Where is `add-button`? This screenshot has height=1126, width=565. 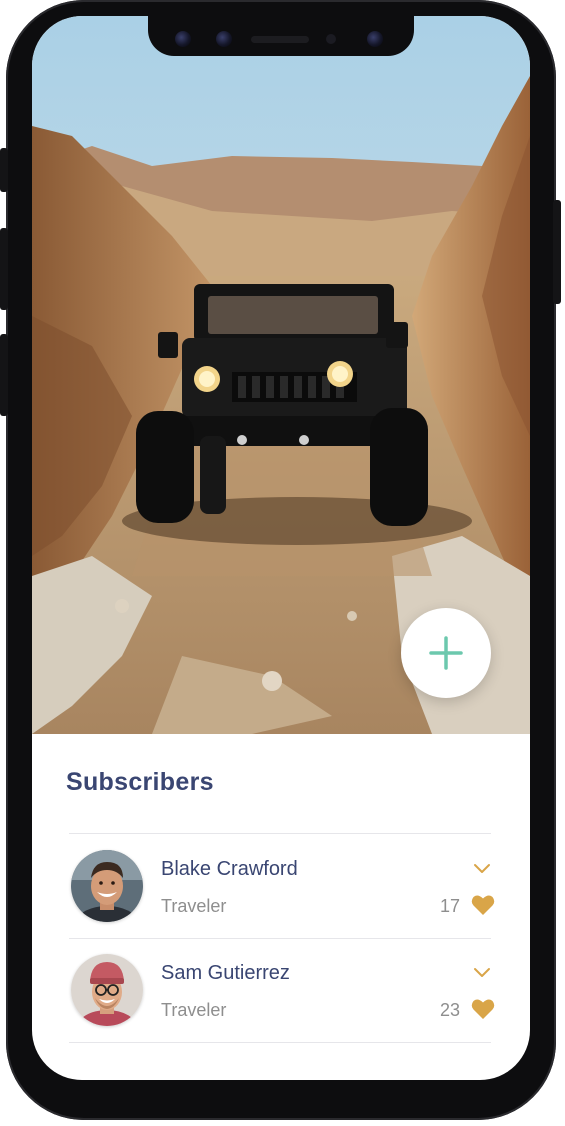 add-button is located at coordinates (446, 653).